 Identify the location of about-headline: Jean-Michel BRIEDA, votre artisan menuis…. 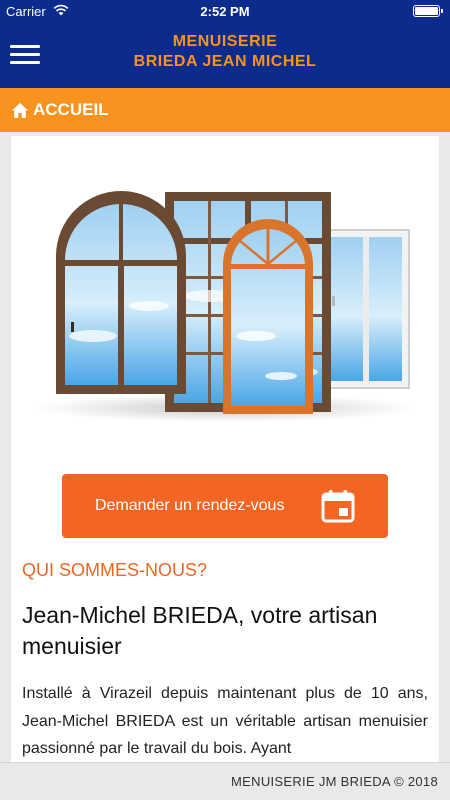
(200, 630).